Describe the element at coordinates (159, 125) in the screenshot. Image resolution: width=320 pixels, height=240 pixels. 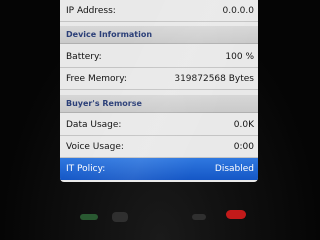
I see `data-usage-row: Data Usage: 0.0K` at that location.